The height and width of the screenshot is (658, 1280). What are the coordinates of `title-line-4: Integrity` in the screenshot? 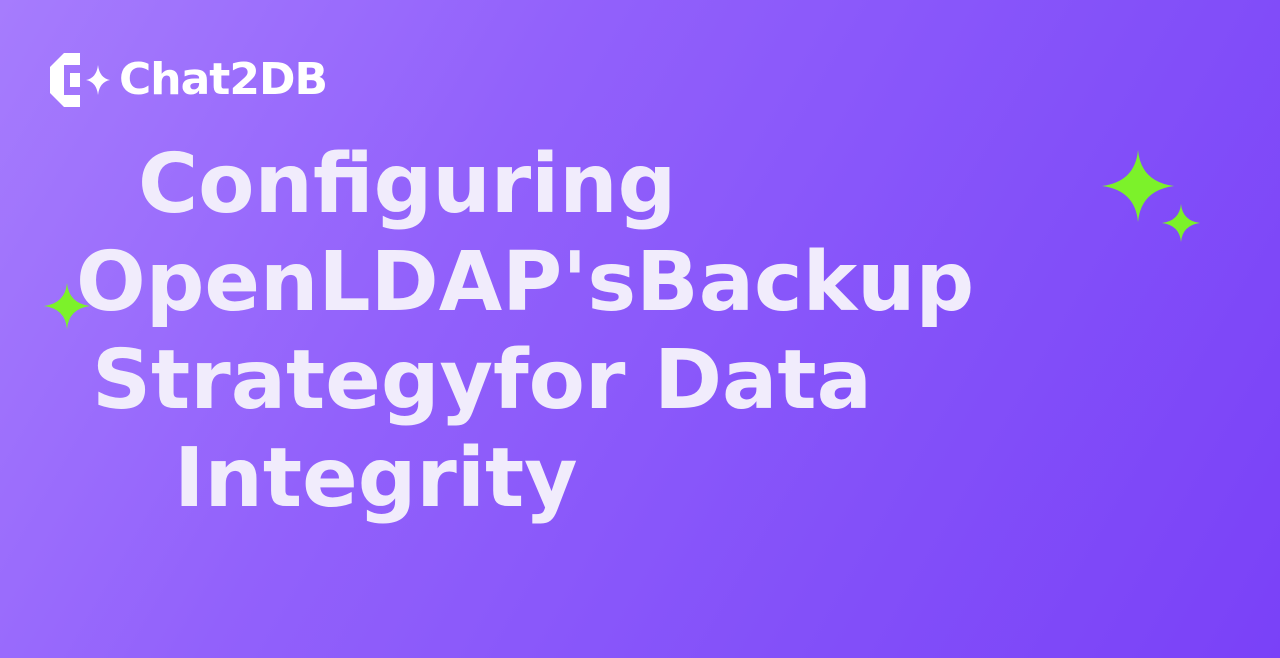 It's located at (376, 478).